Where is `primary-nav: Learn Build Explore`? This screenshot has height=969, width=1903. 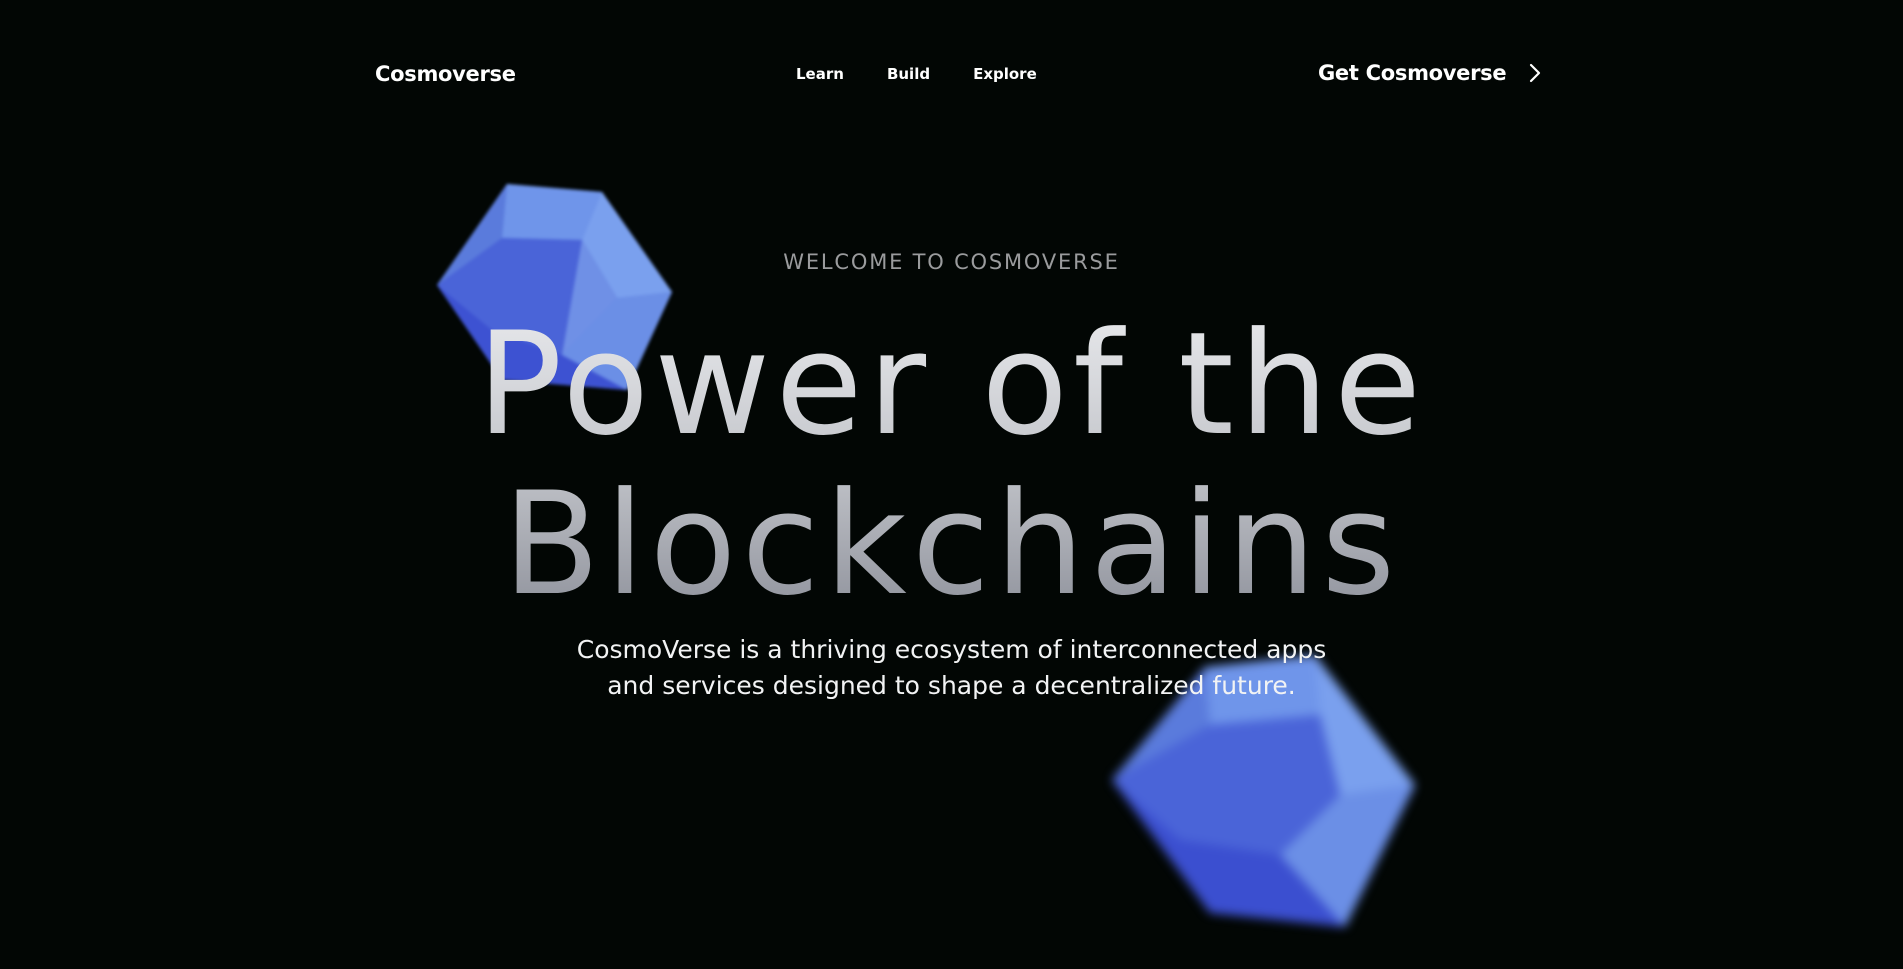 primary-nav: Learn Build Explore is located at coordinates (938, 74).